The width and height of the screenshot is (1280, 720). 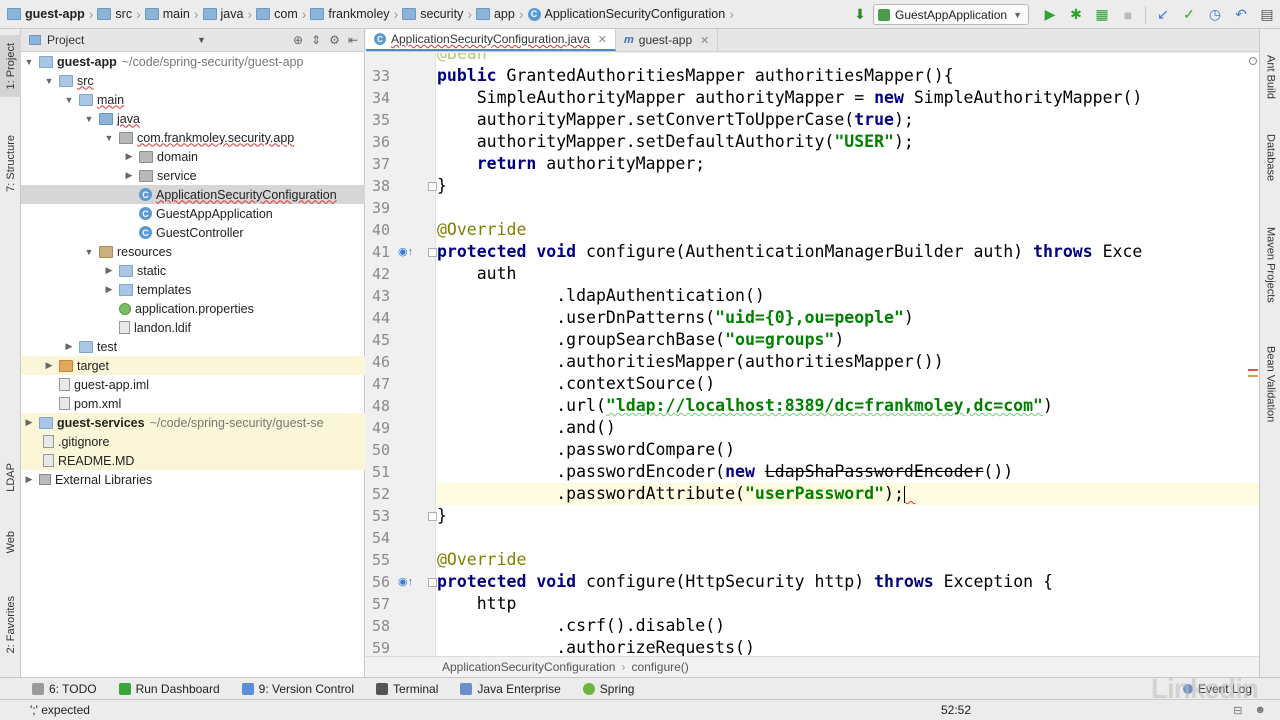 I want to click on tree-item-gitignore: .gitignore, so click(x=193, y=441).